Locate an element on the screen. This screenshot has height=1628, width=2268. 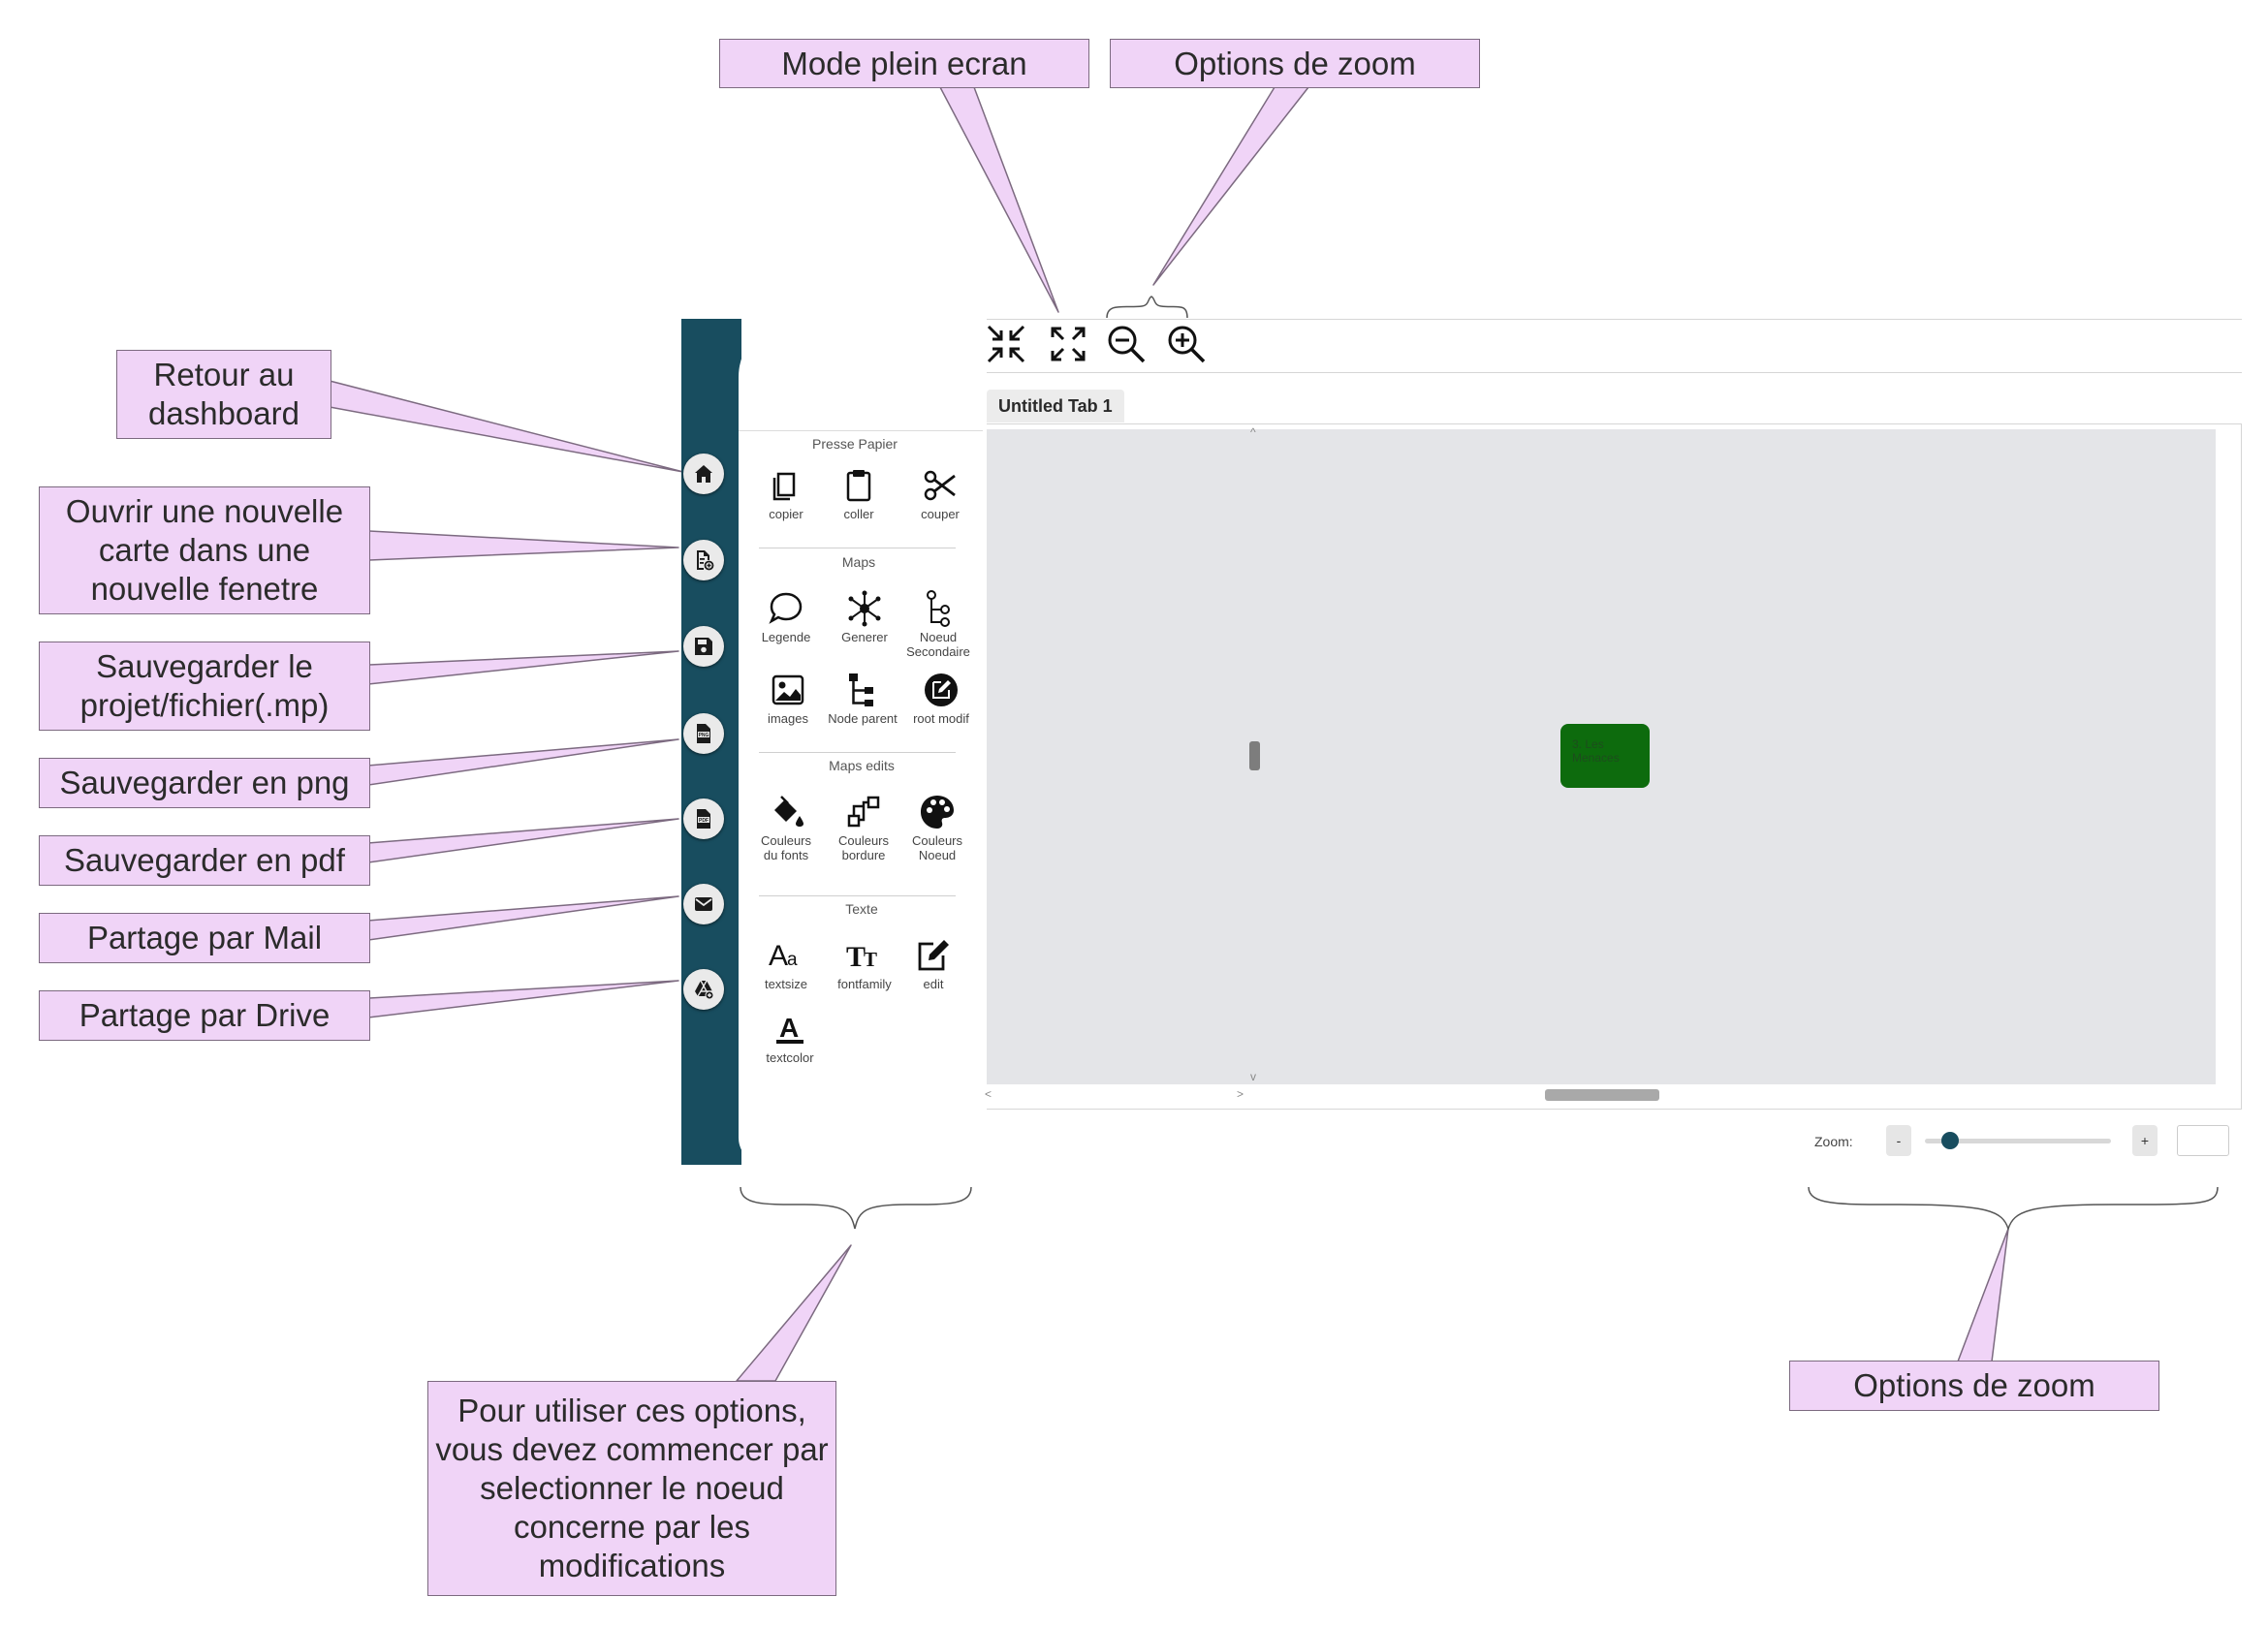
leader-new-window is located at coordinates (523, 545).